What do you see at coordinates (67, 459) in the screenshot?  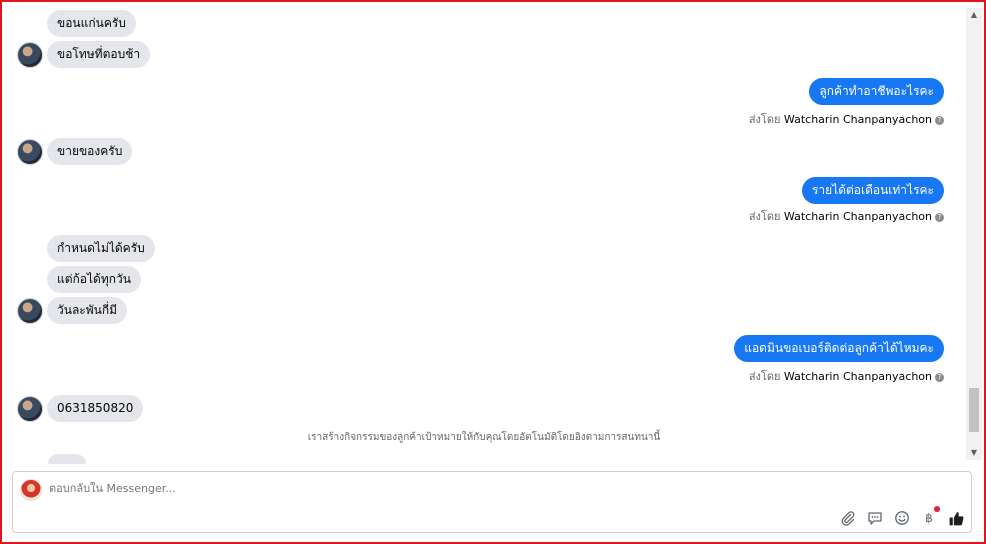 I see `partial-message-bubble` at bounding box center [67, 459].